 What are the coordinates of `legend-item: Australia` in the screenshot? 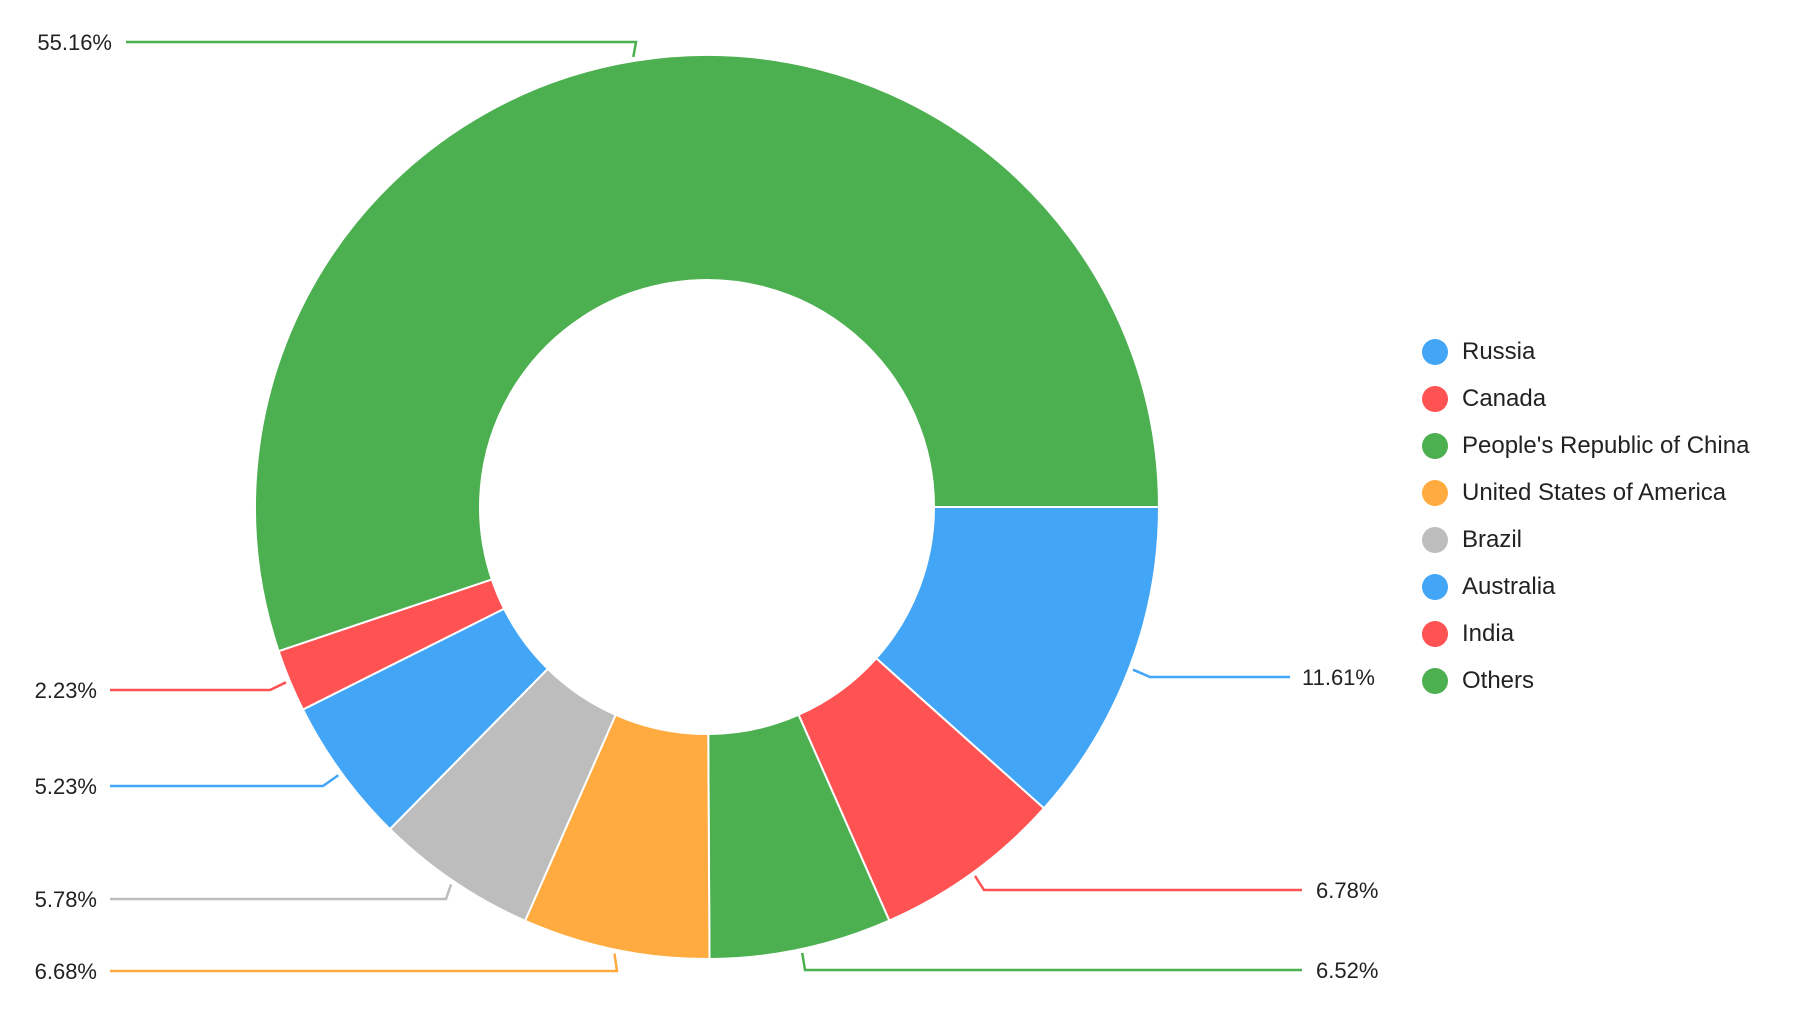 It's located at (1585, 586).